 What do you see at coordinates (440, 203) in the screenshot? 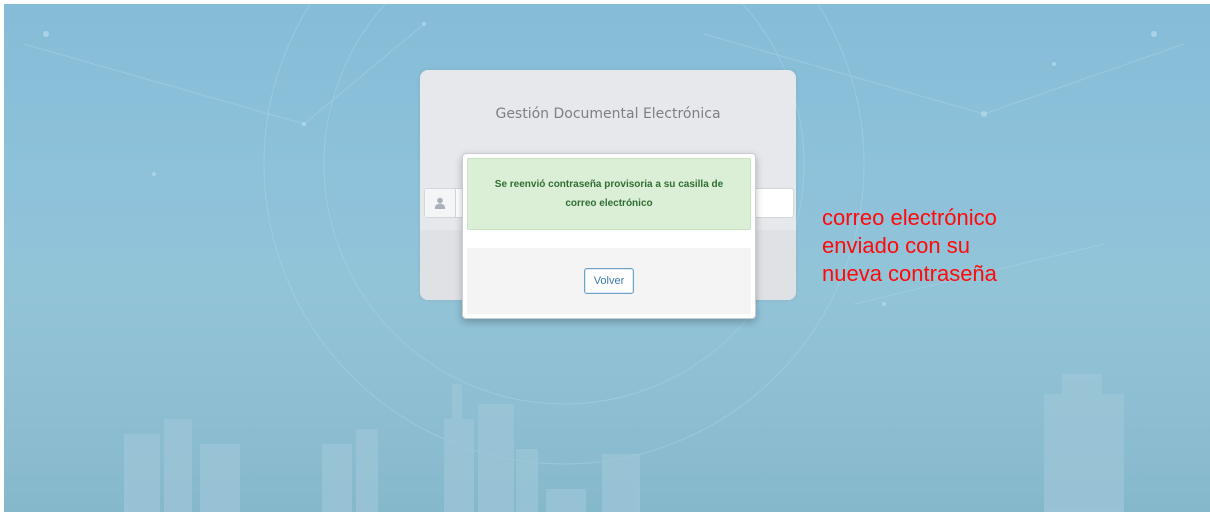
I see `user-icon` at bounding box center [440, 203].